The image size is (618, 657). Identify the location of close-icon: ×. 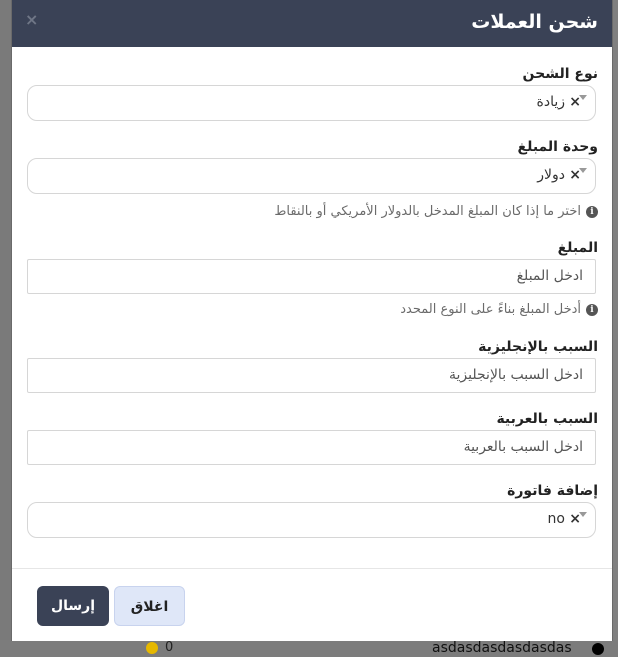
(31, 19).